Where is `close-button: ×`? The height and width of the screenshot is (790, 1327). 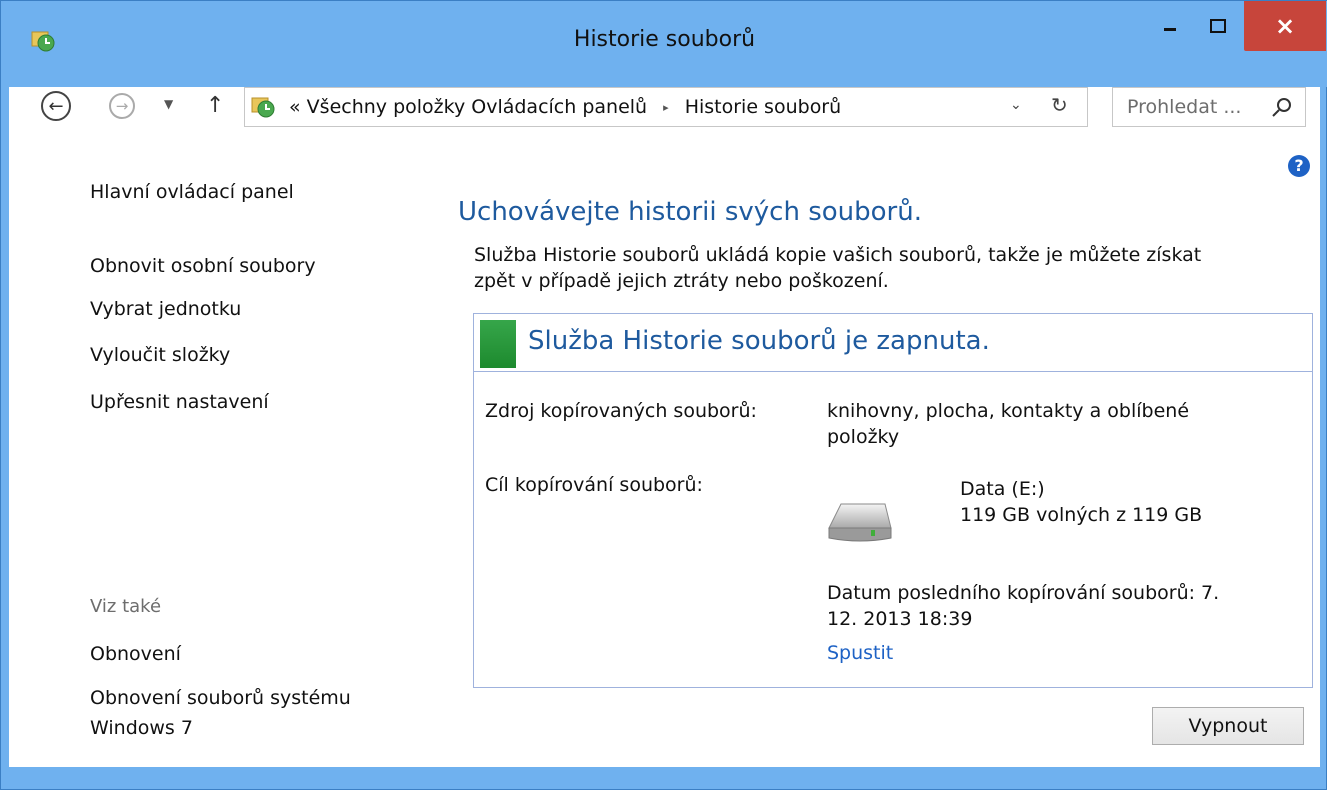 close-button: × is located at coordinates (1285, 26).